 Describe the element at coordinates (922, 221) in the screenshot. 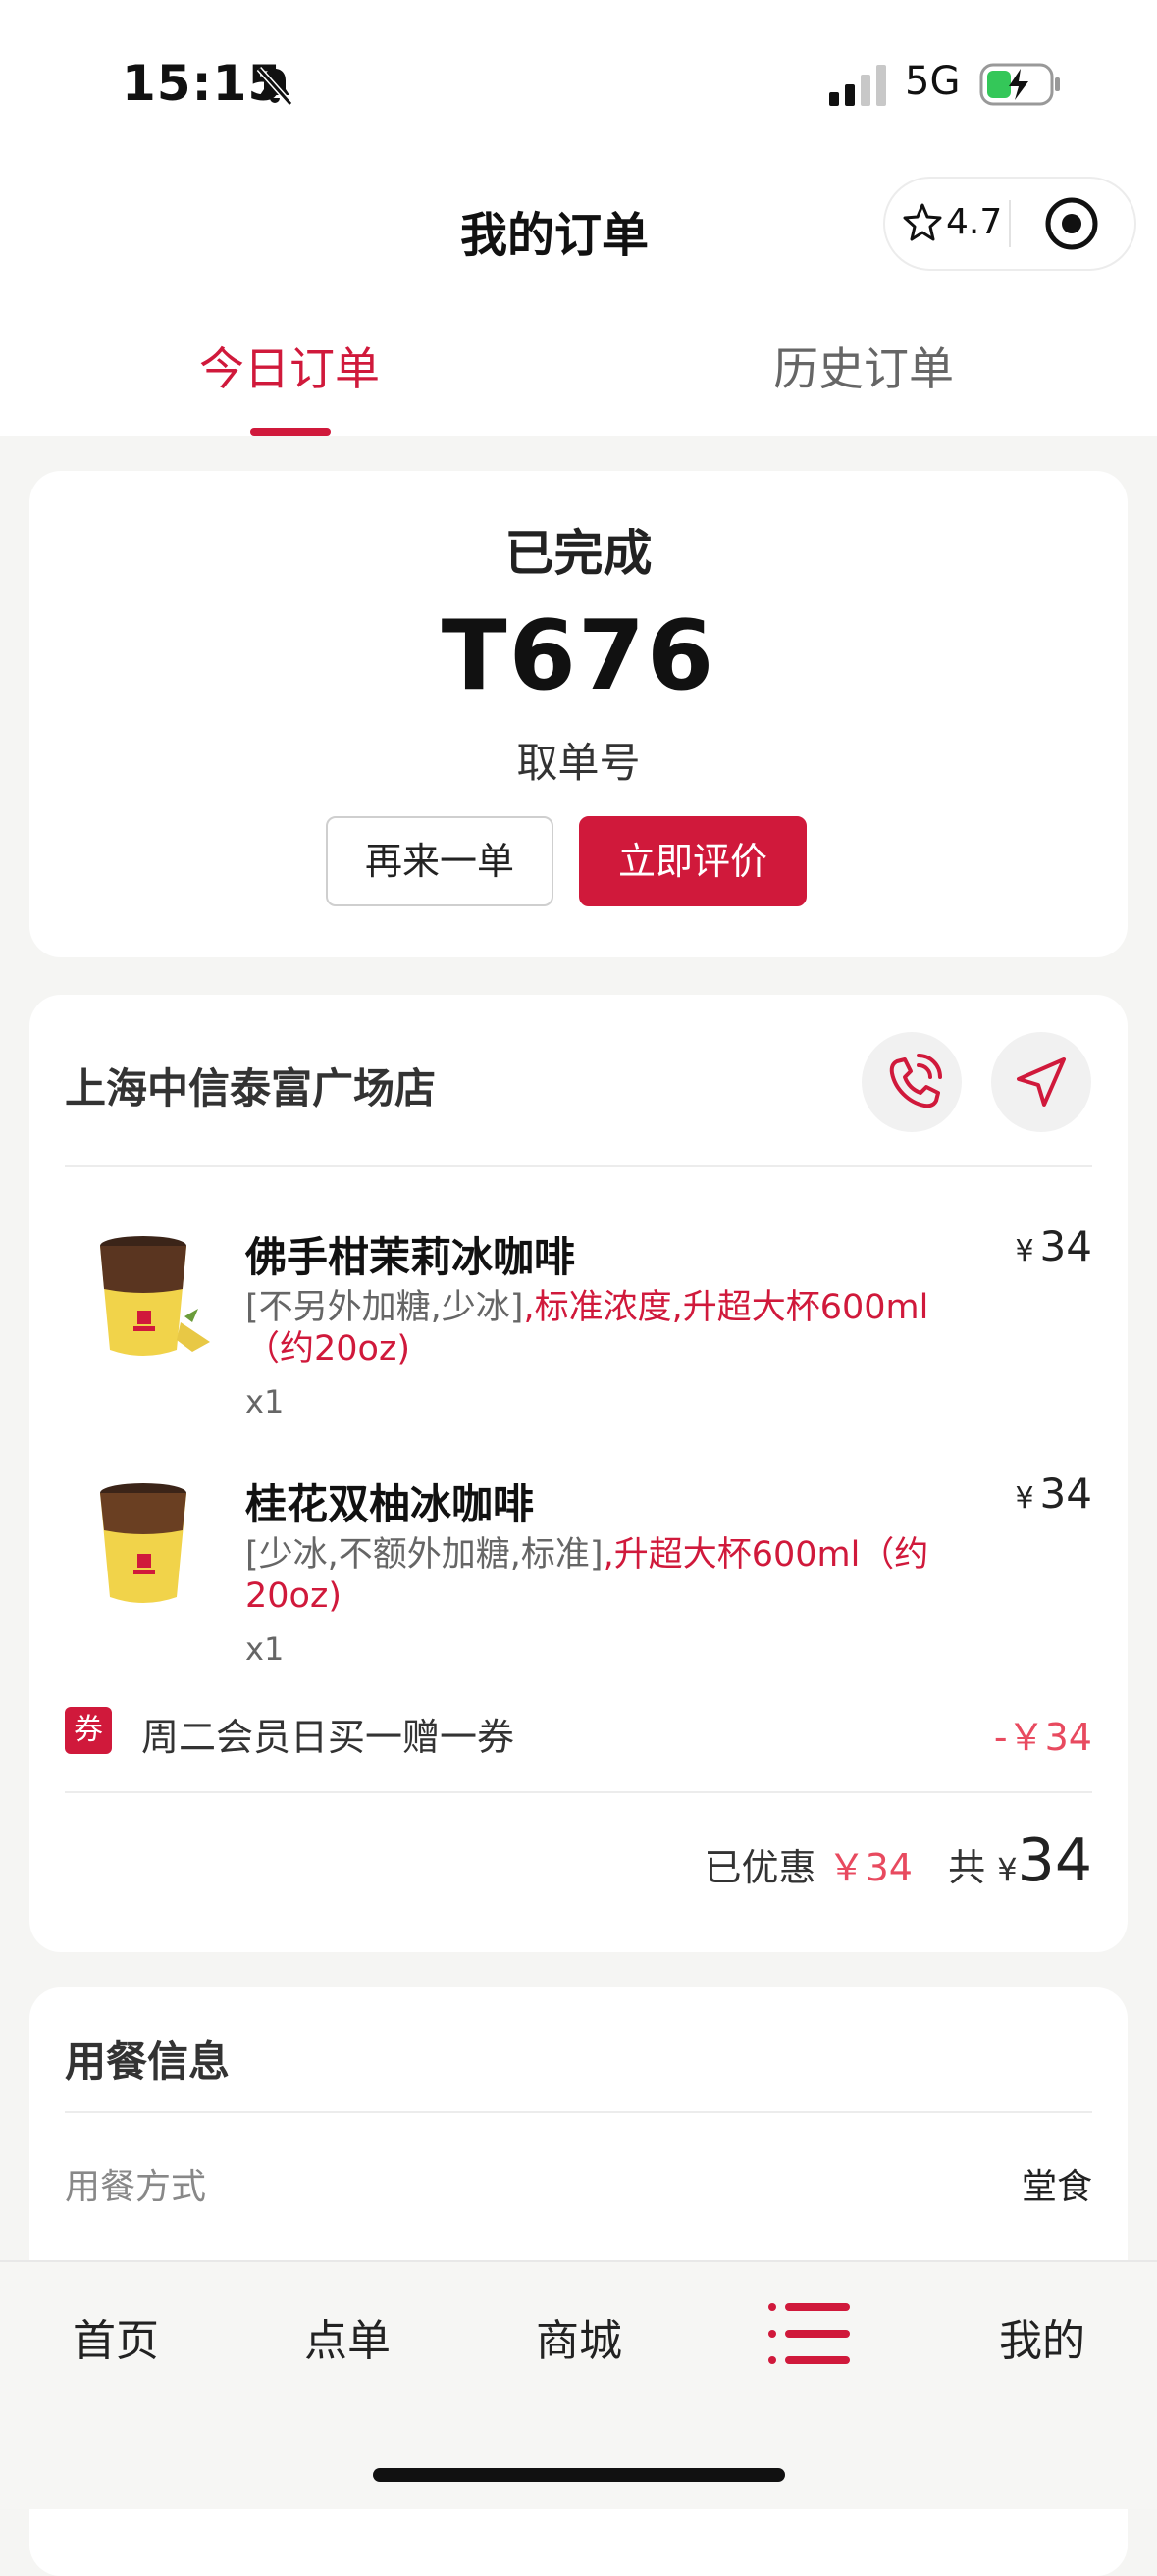

I see `star-icon` at that location.